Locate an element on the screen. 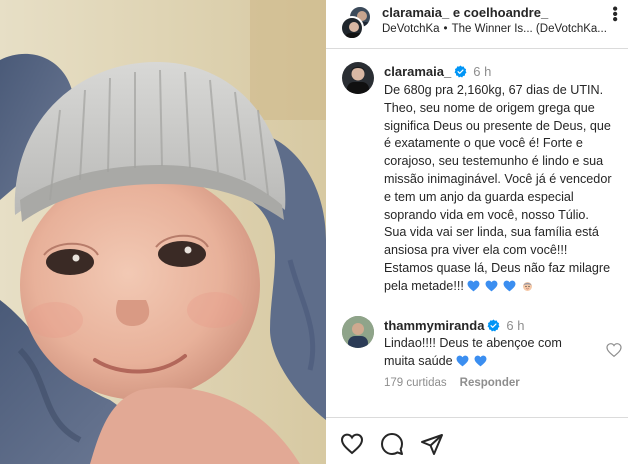 This screenshot has width=628, height=464. caption-line: Sua vida vai ser linda, sua família está is located at coordinates (491, 232).